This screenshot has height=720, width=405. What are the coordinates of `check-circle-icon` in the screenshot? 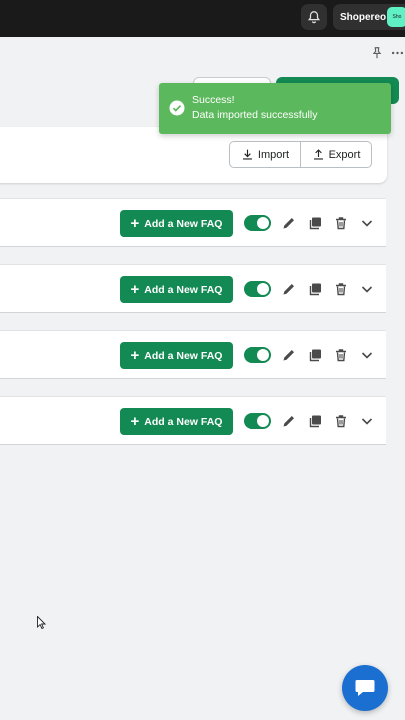 It's located at (177, 108).